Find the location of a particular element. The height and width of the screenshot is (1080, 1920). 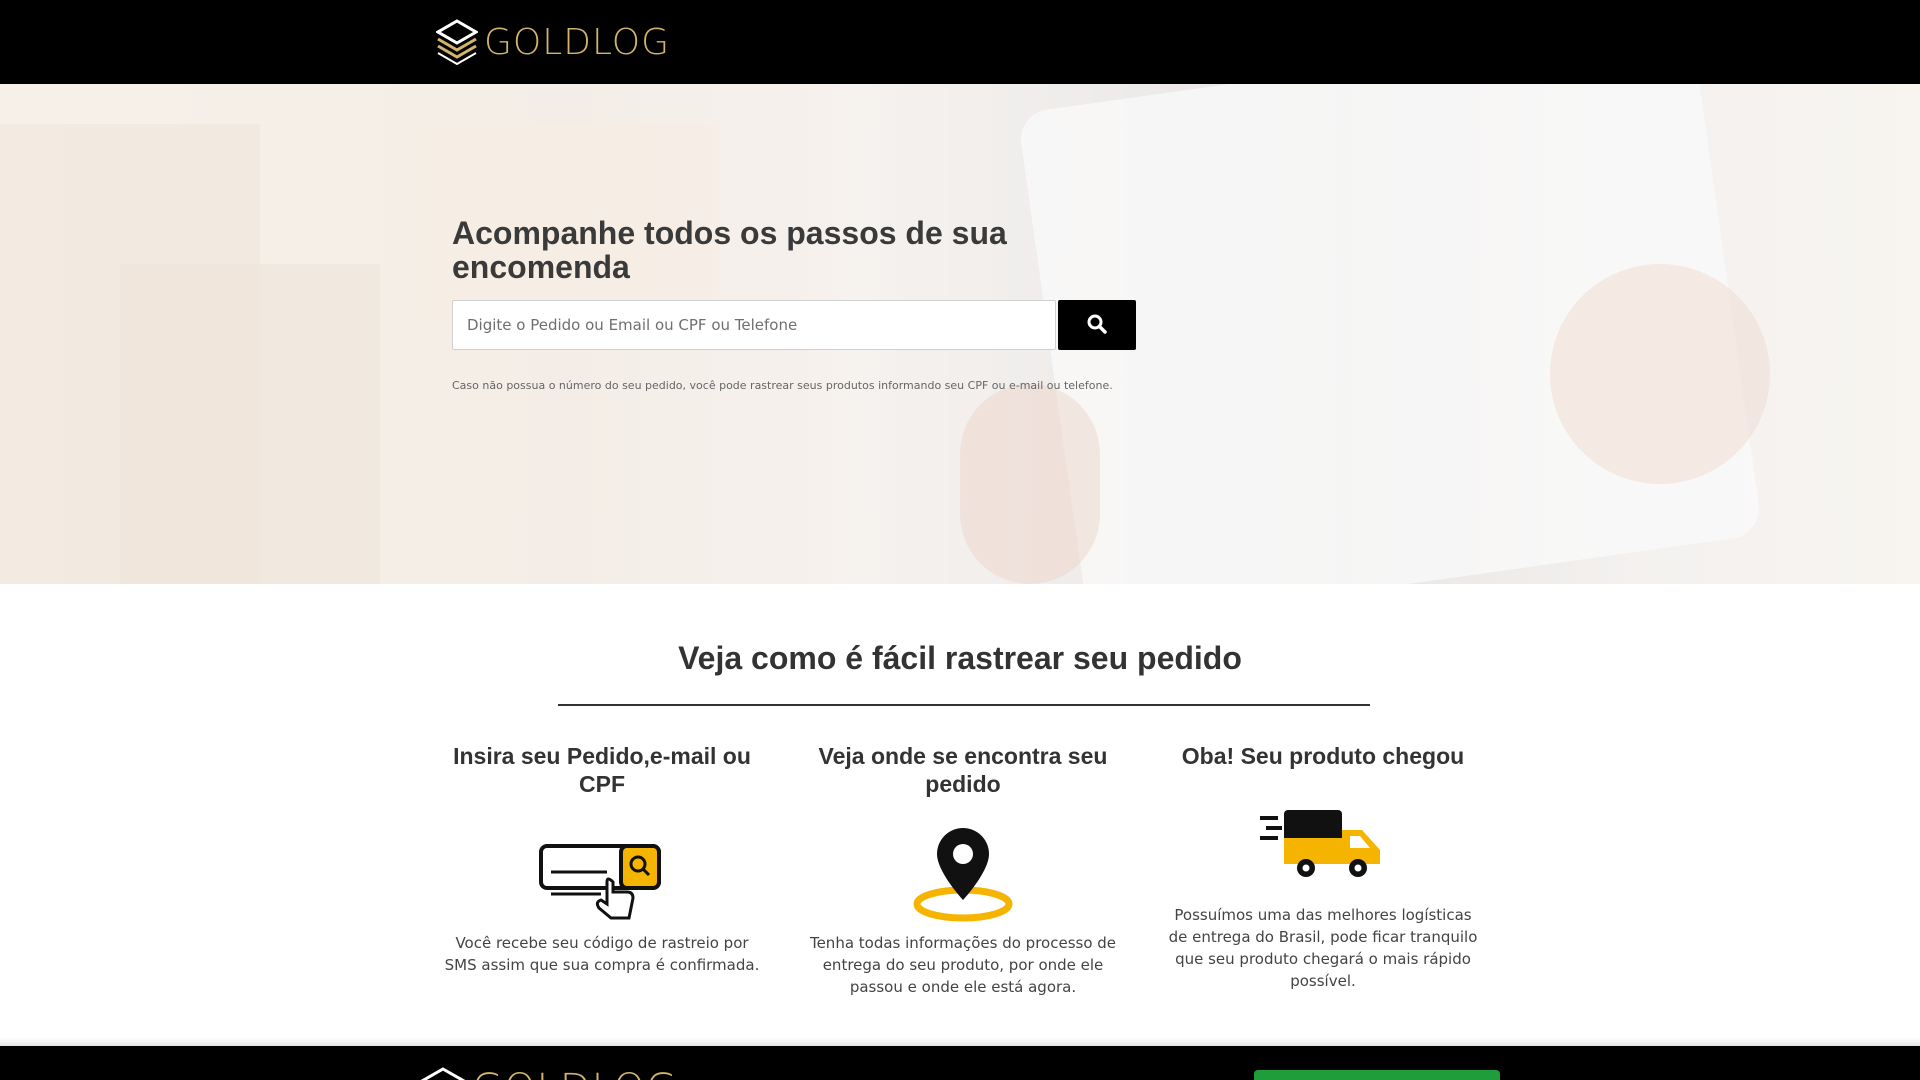

step-title: Insira seu Pedido,e-mail ou CPF is located at coordinates (602, 770).